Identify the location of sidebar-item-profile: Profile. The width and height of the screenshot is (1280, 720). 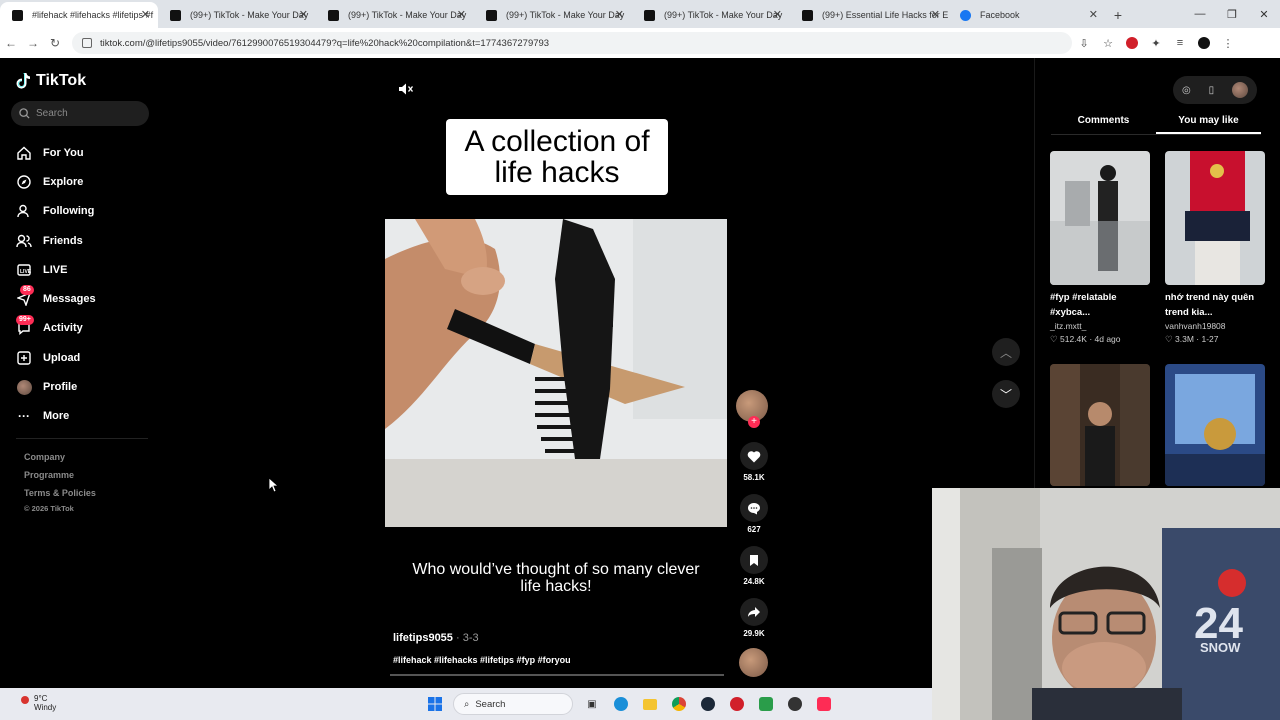
(56, 386).